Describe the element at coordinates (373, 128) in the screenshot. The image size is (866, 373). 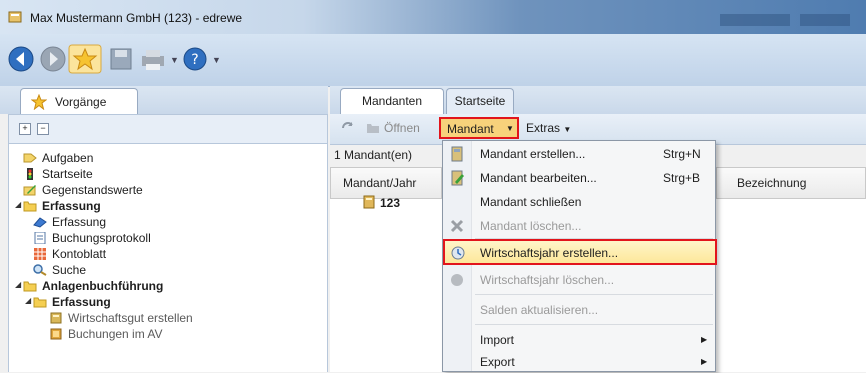
I see `open-folder-icon` at that location.